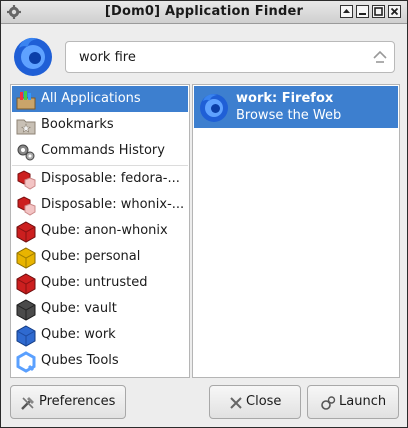 The image size is (408, 428). I want to click on close-button: Close, so click(255, 402).